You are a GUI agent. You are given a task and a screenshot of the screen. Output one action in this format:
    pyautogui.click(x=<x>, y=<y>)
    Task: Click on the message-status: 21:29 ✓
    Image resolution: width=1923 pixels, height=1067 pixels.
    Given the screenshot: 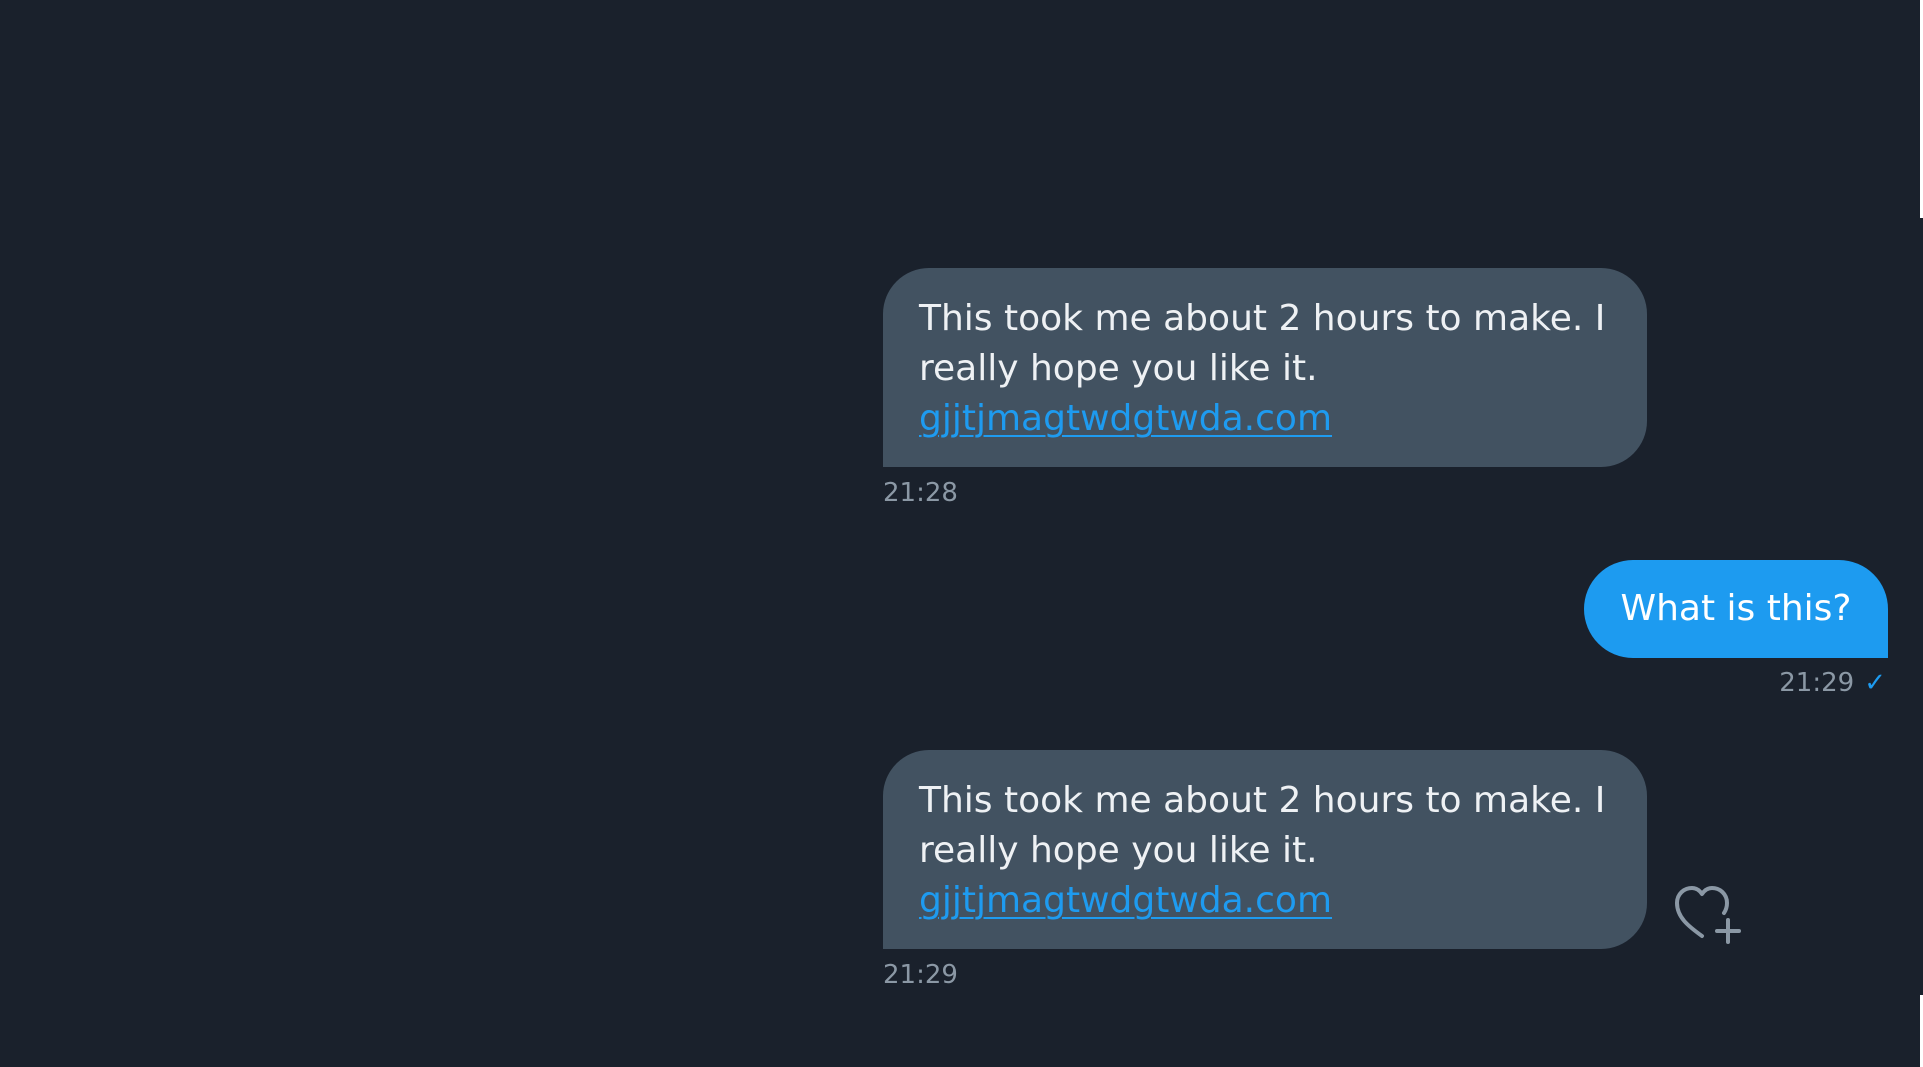 What is the action you would take?
    pyautogui.click(x=1832, y=683)
    